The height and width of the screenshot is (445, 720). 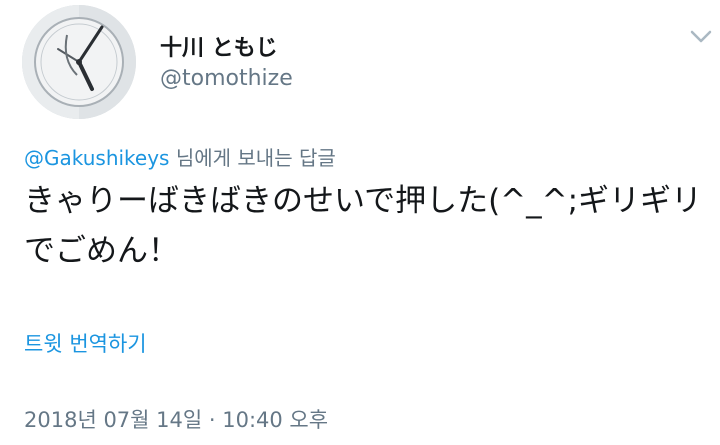 I want to click on reply-context: @Gakushikeys 님에게 보내는 답글, so click(x=180, y=156).